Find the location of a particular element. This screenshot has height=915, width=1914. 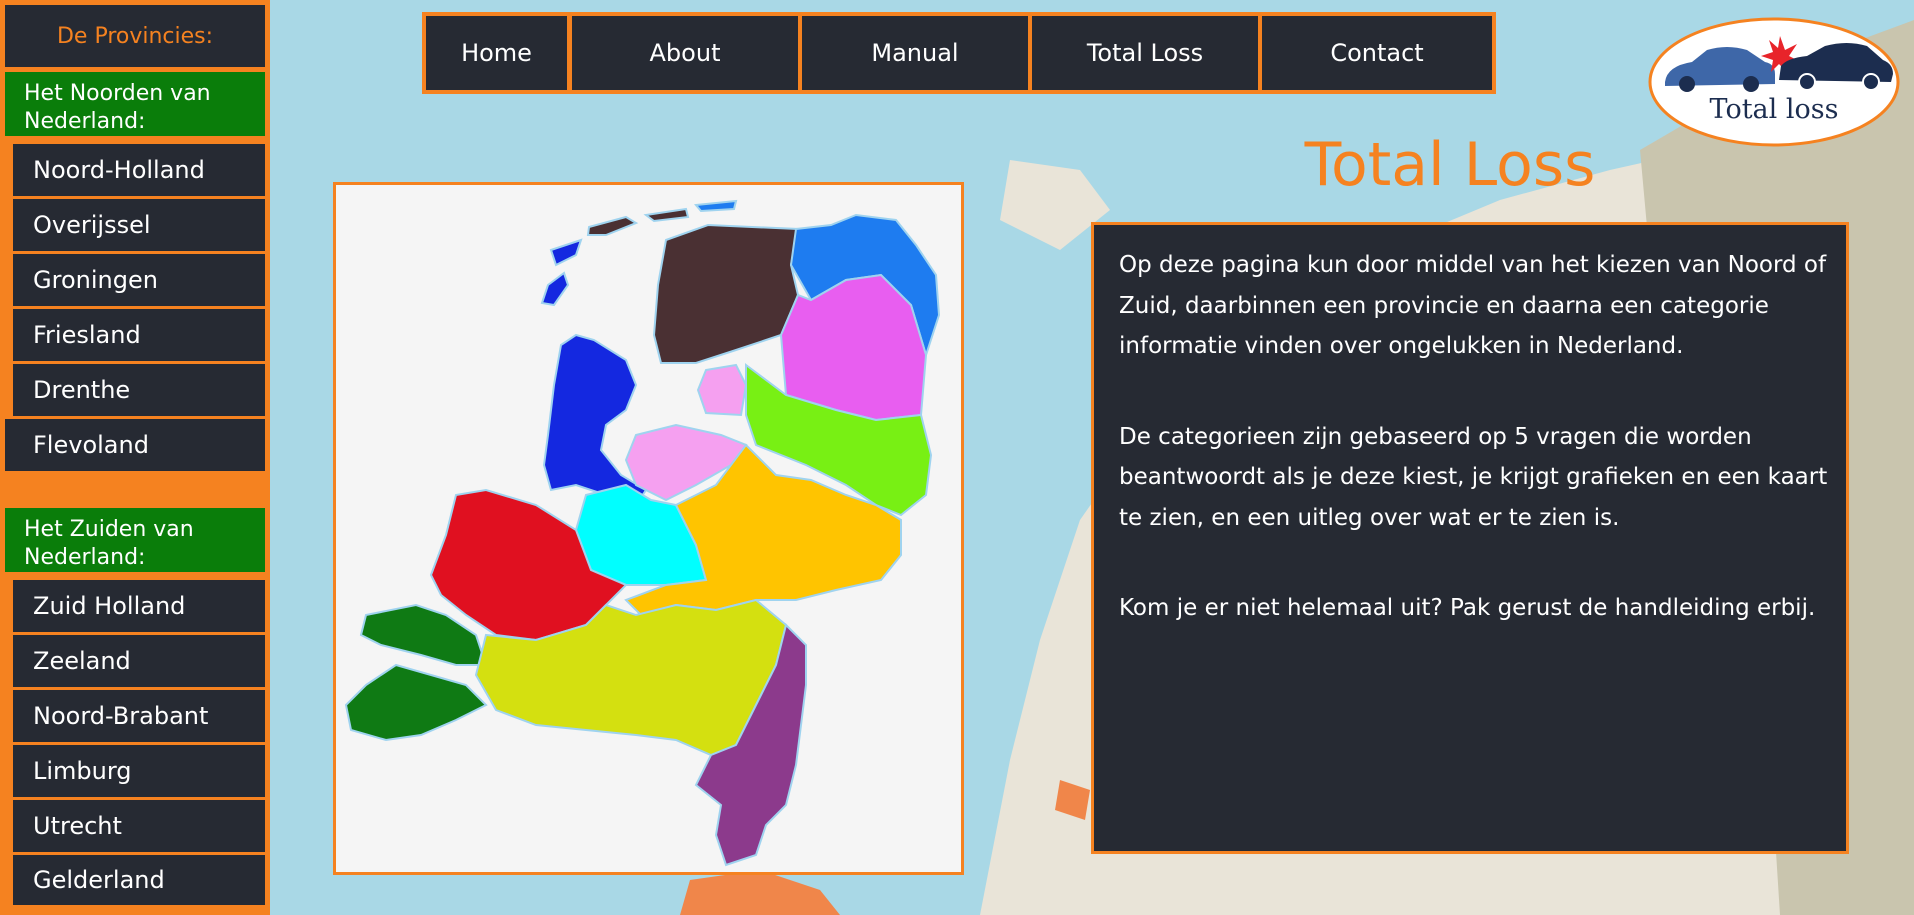

total-loss-logo: Total loss is located at coordinates (1774, 82).